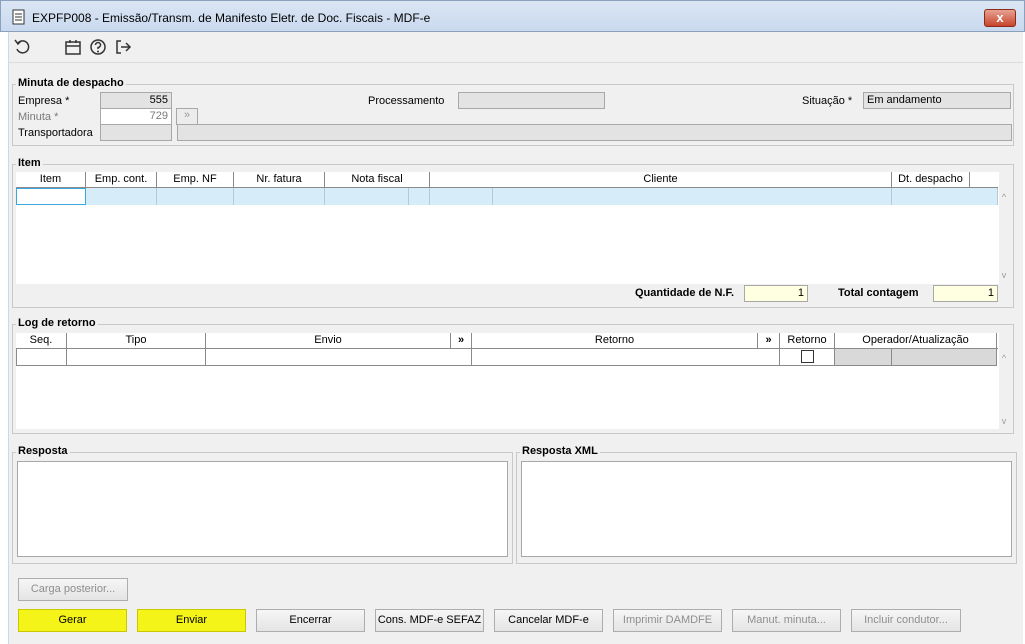 The image size is (1025, 644). Describe the element at coordinates (73, 47) in the screenshot. I see `calendar-icon` at that location.